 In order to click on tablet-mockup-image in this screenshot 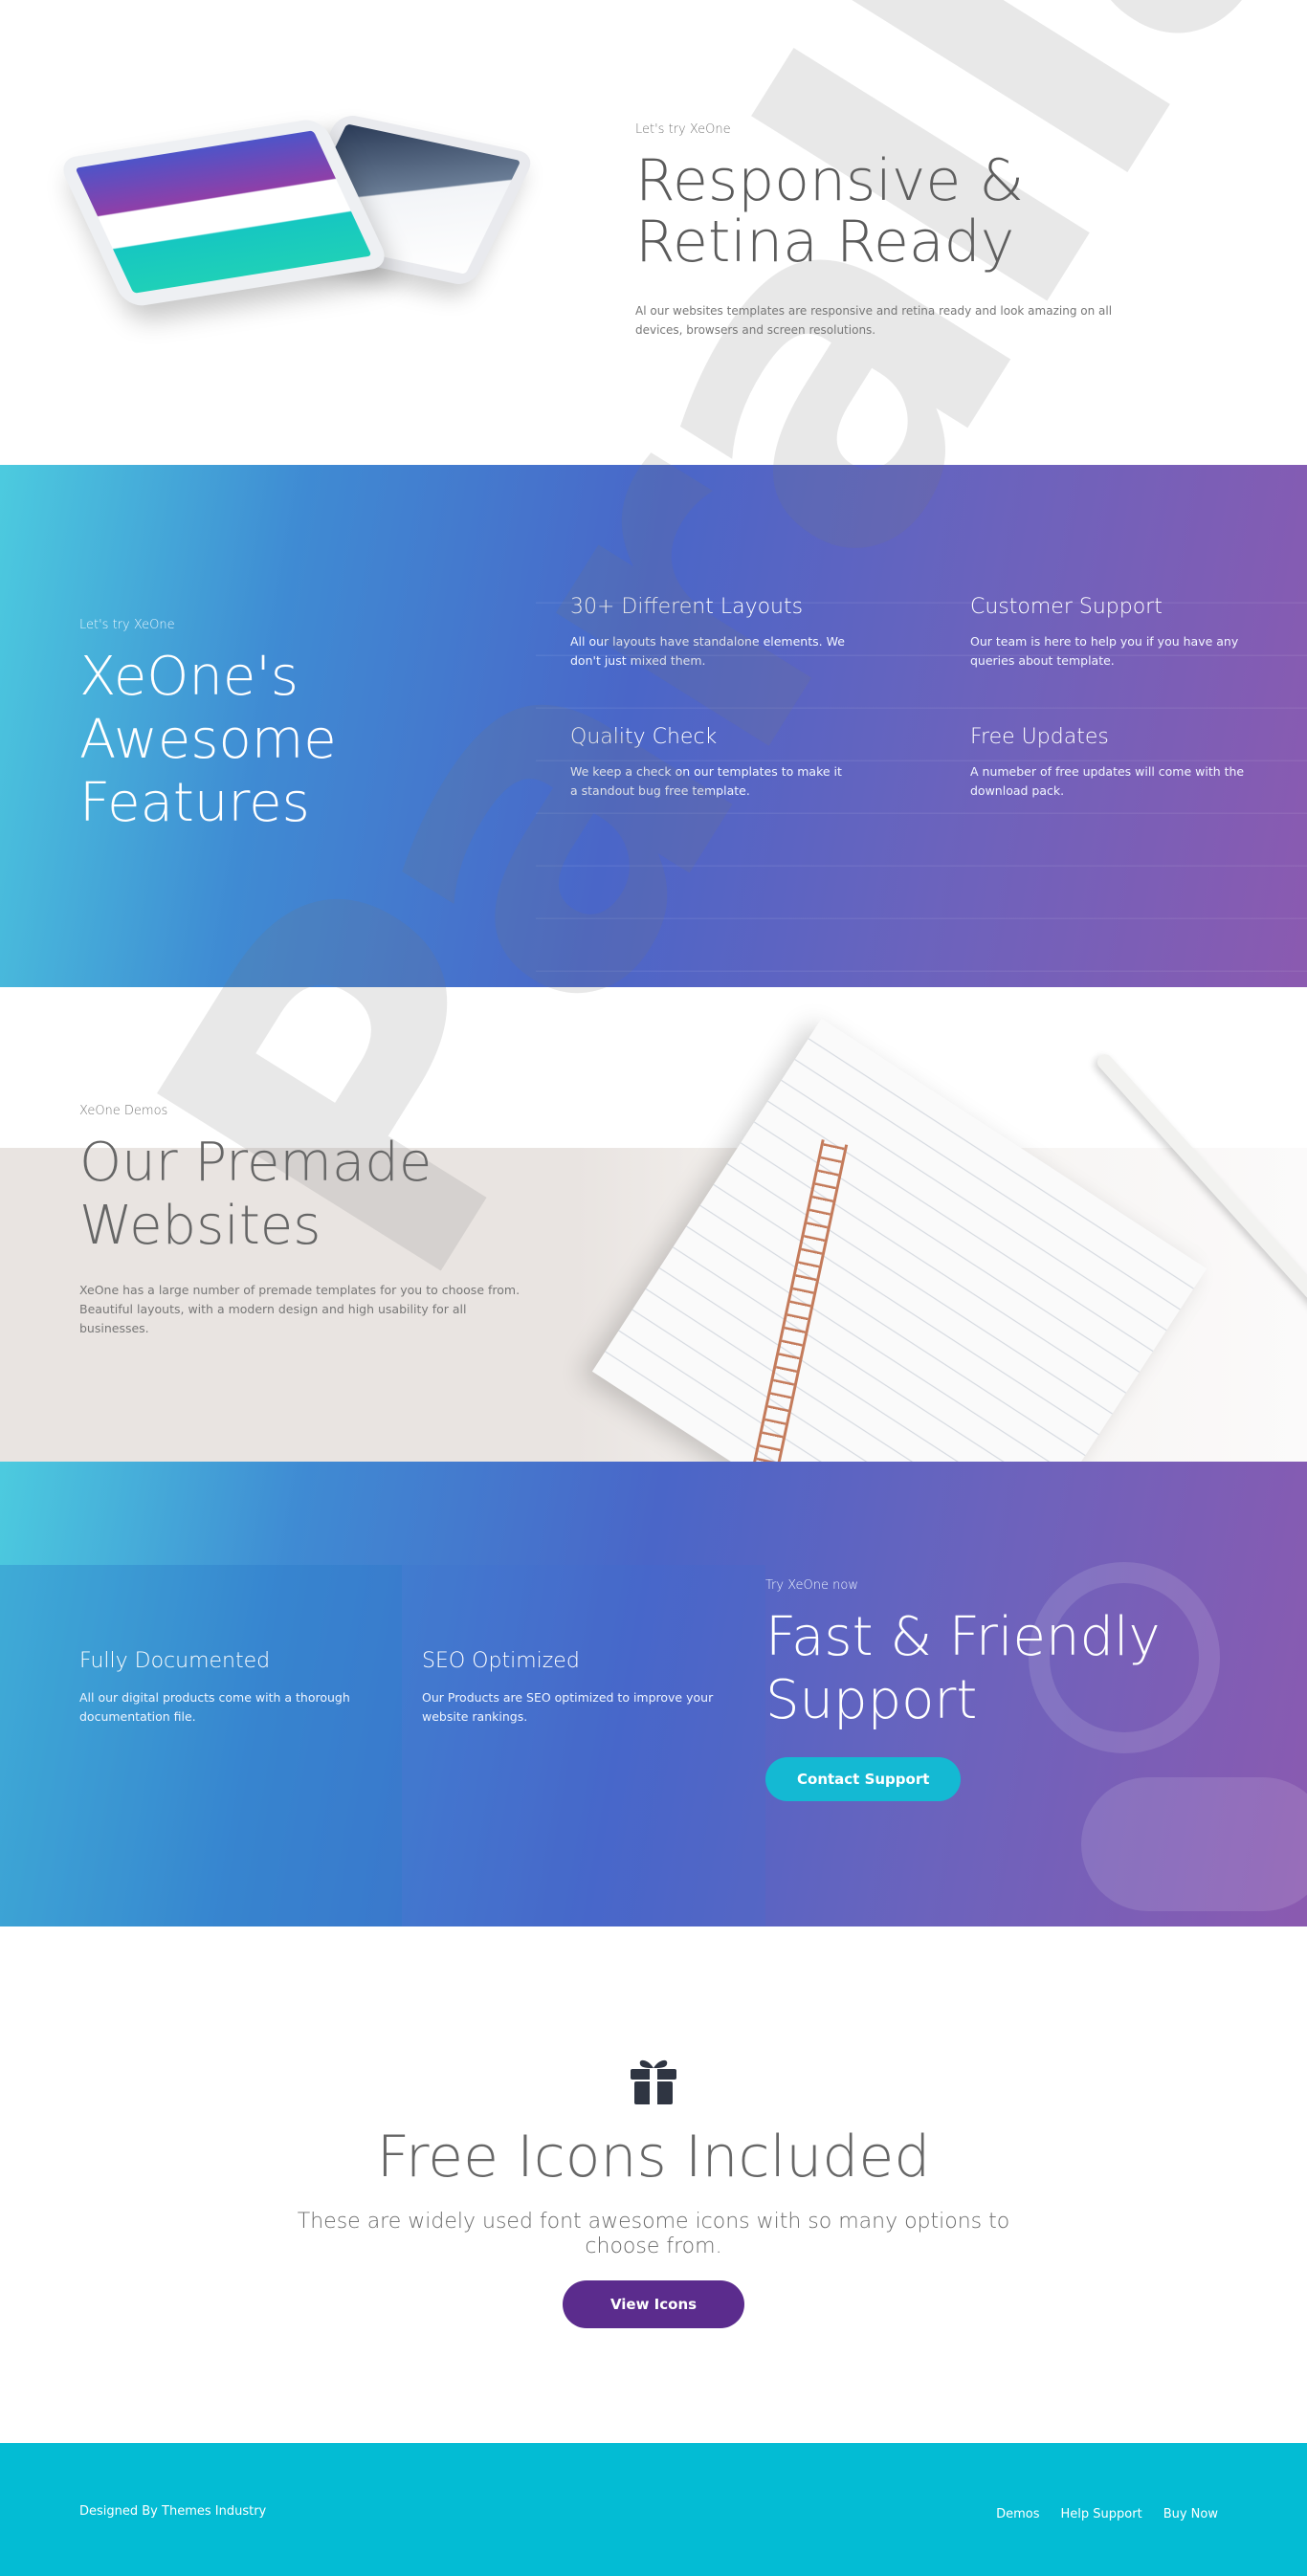, I will do `click(298, 210)`.